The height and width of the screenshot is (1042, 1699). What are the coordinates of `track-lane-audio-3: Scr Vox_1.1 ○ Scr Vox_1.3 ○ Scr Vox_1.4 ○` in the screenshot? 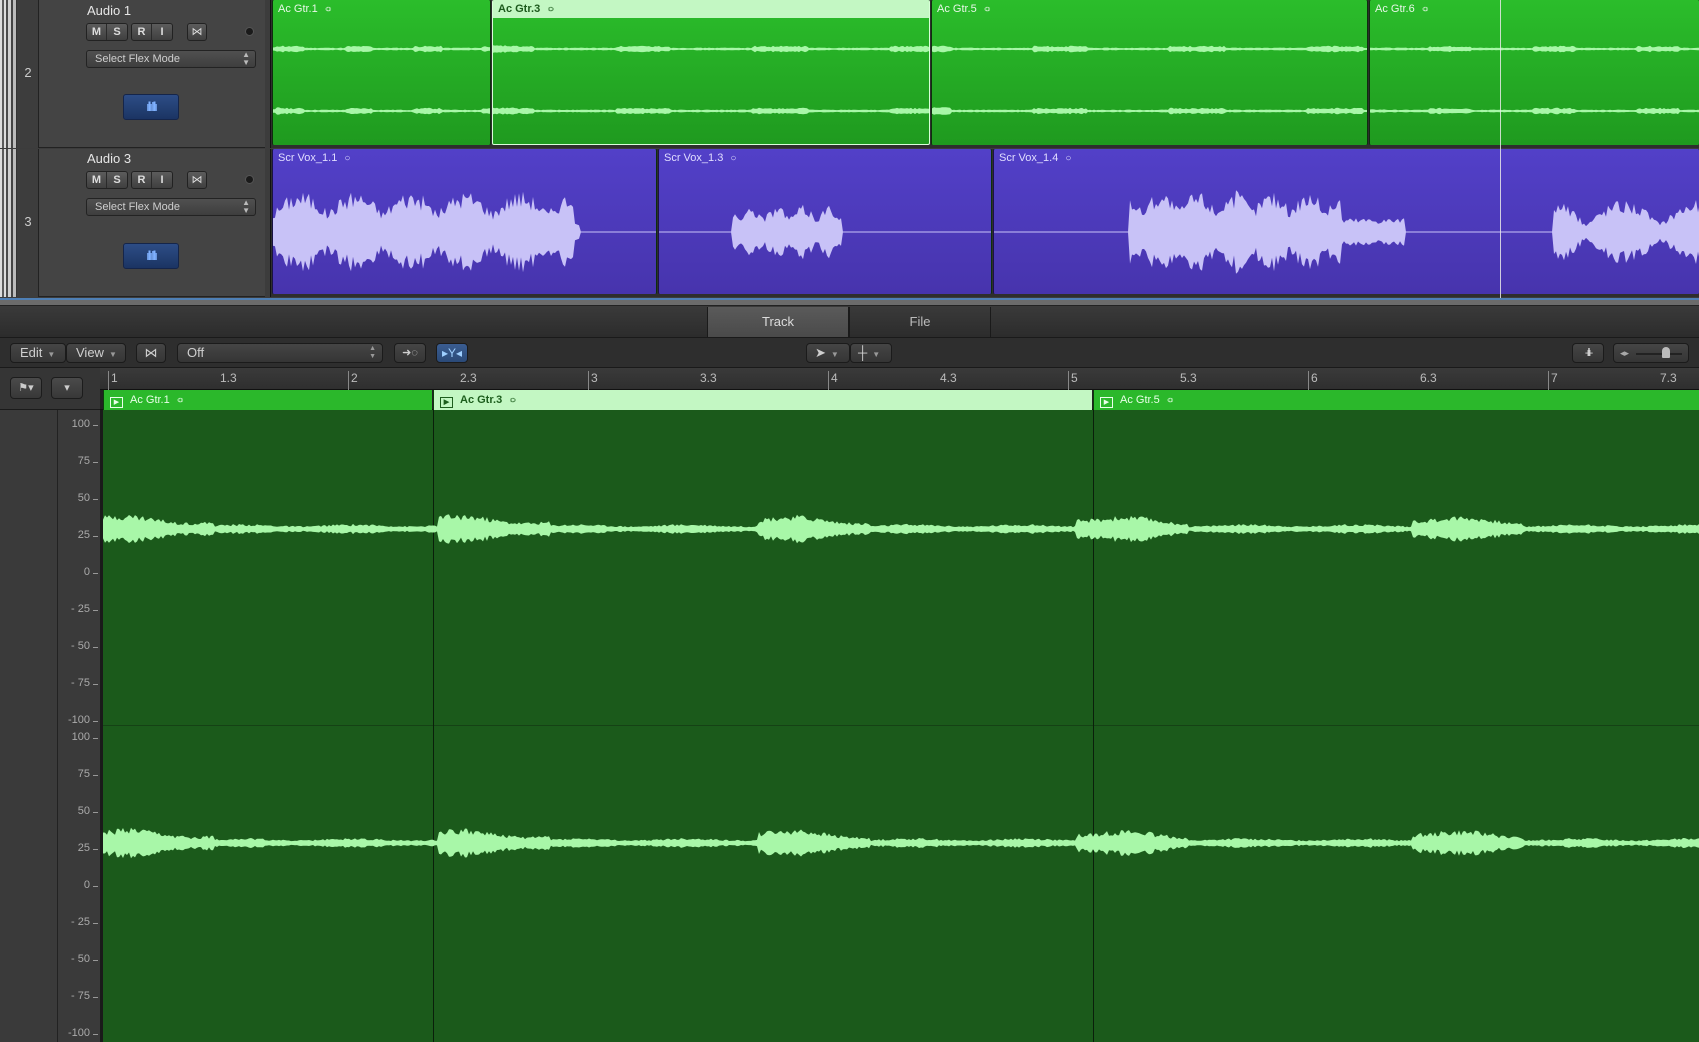 It's located at (984, 223).